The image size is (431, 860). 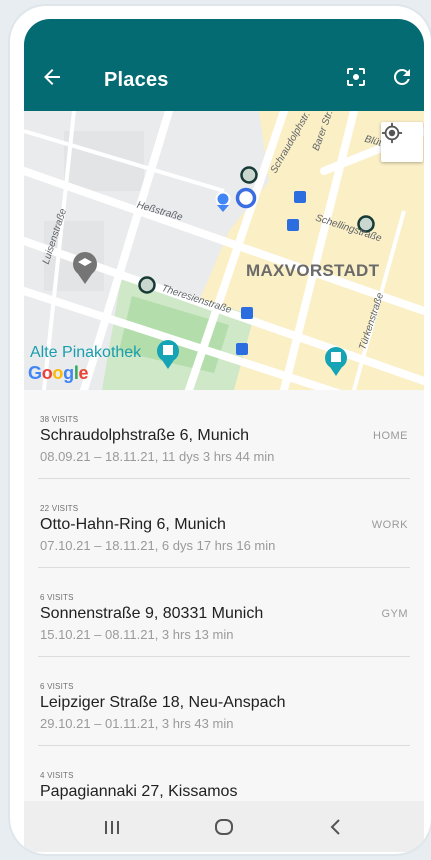 I want to click on list-item: 4 VISITS Papagiannaki 27, Kissamos, so click(x=224, y=773).